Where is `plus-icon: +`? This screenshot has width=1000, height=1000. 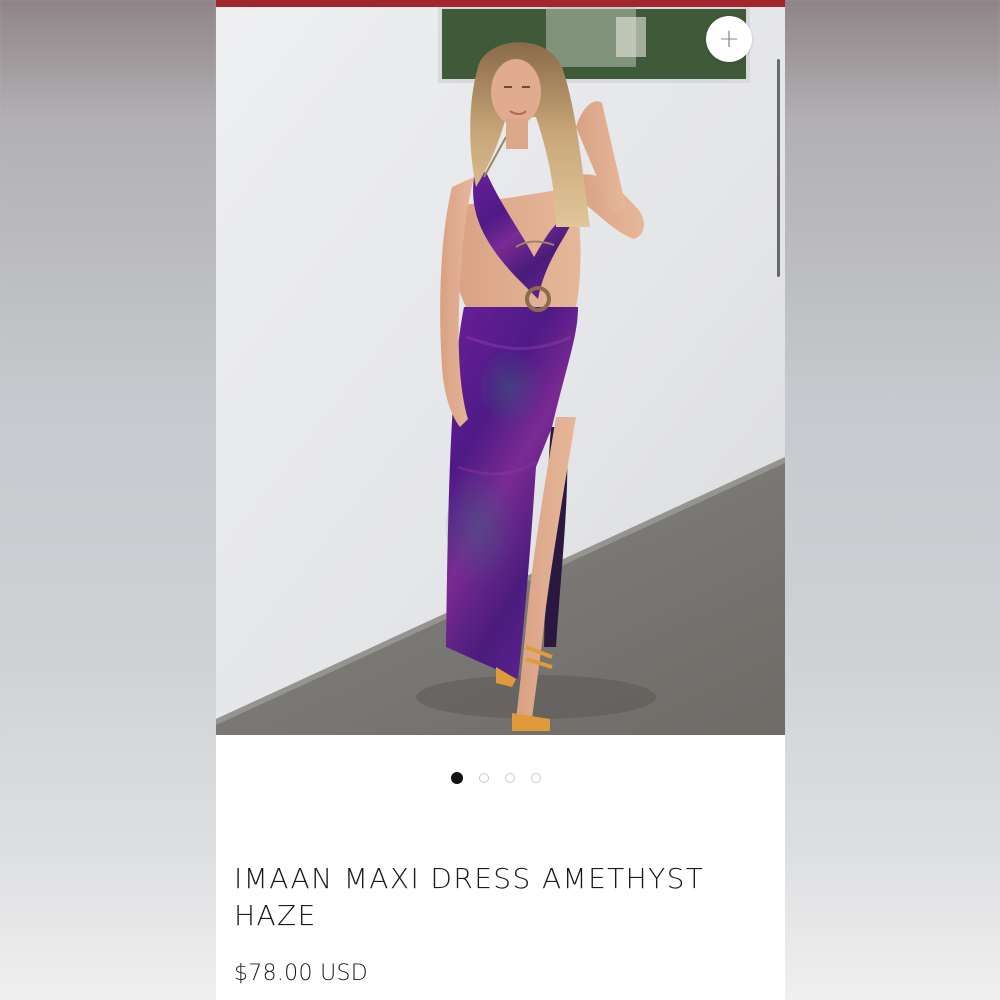
plus-icon: + is located at coordinates (729, 39).